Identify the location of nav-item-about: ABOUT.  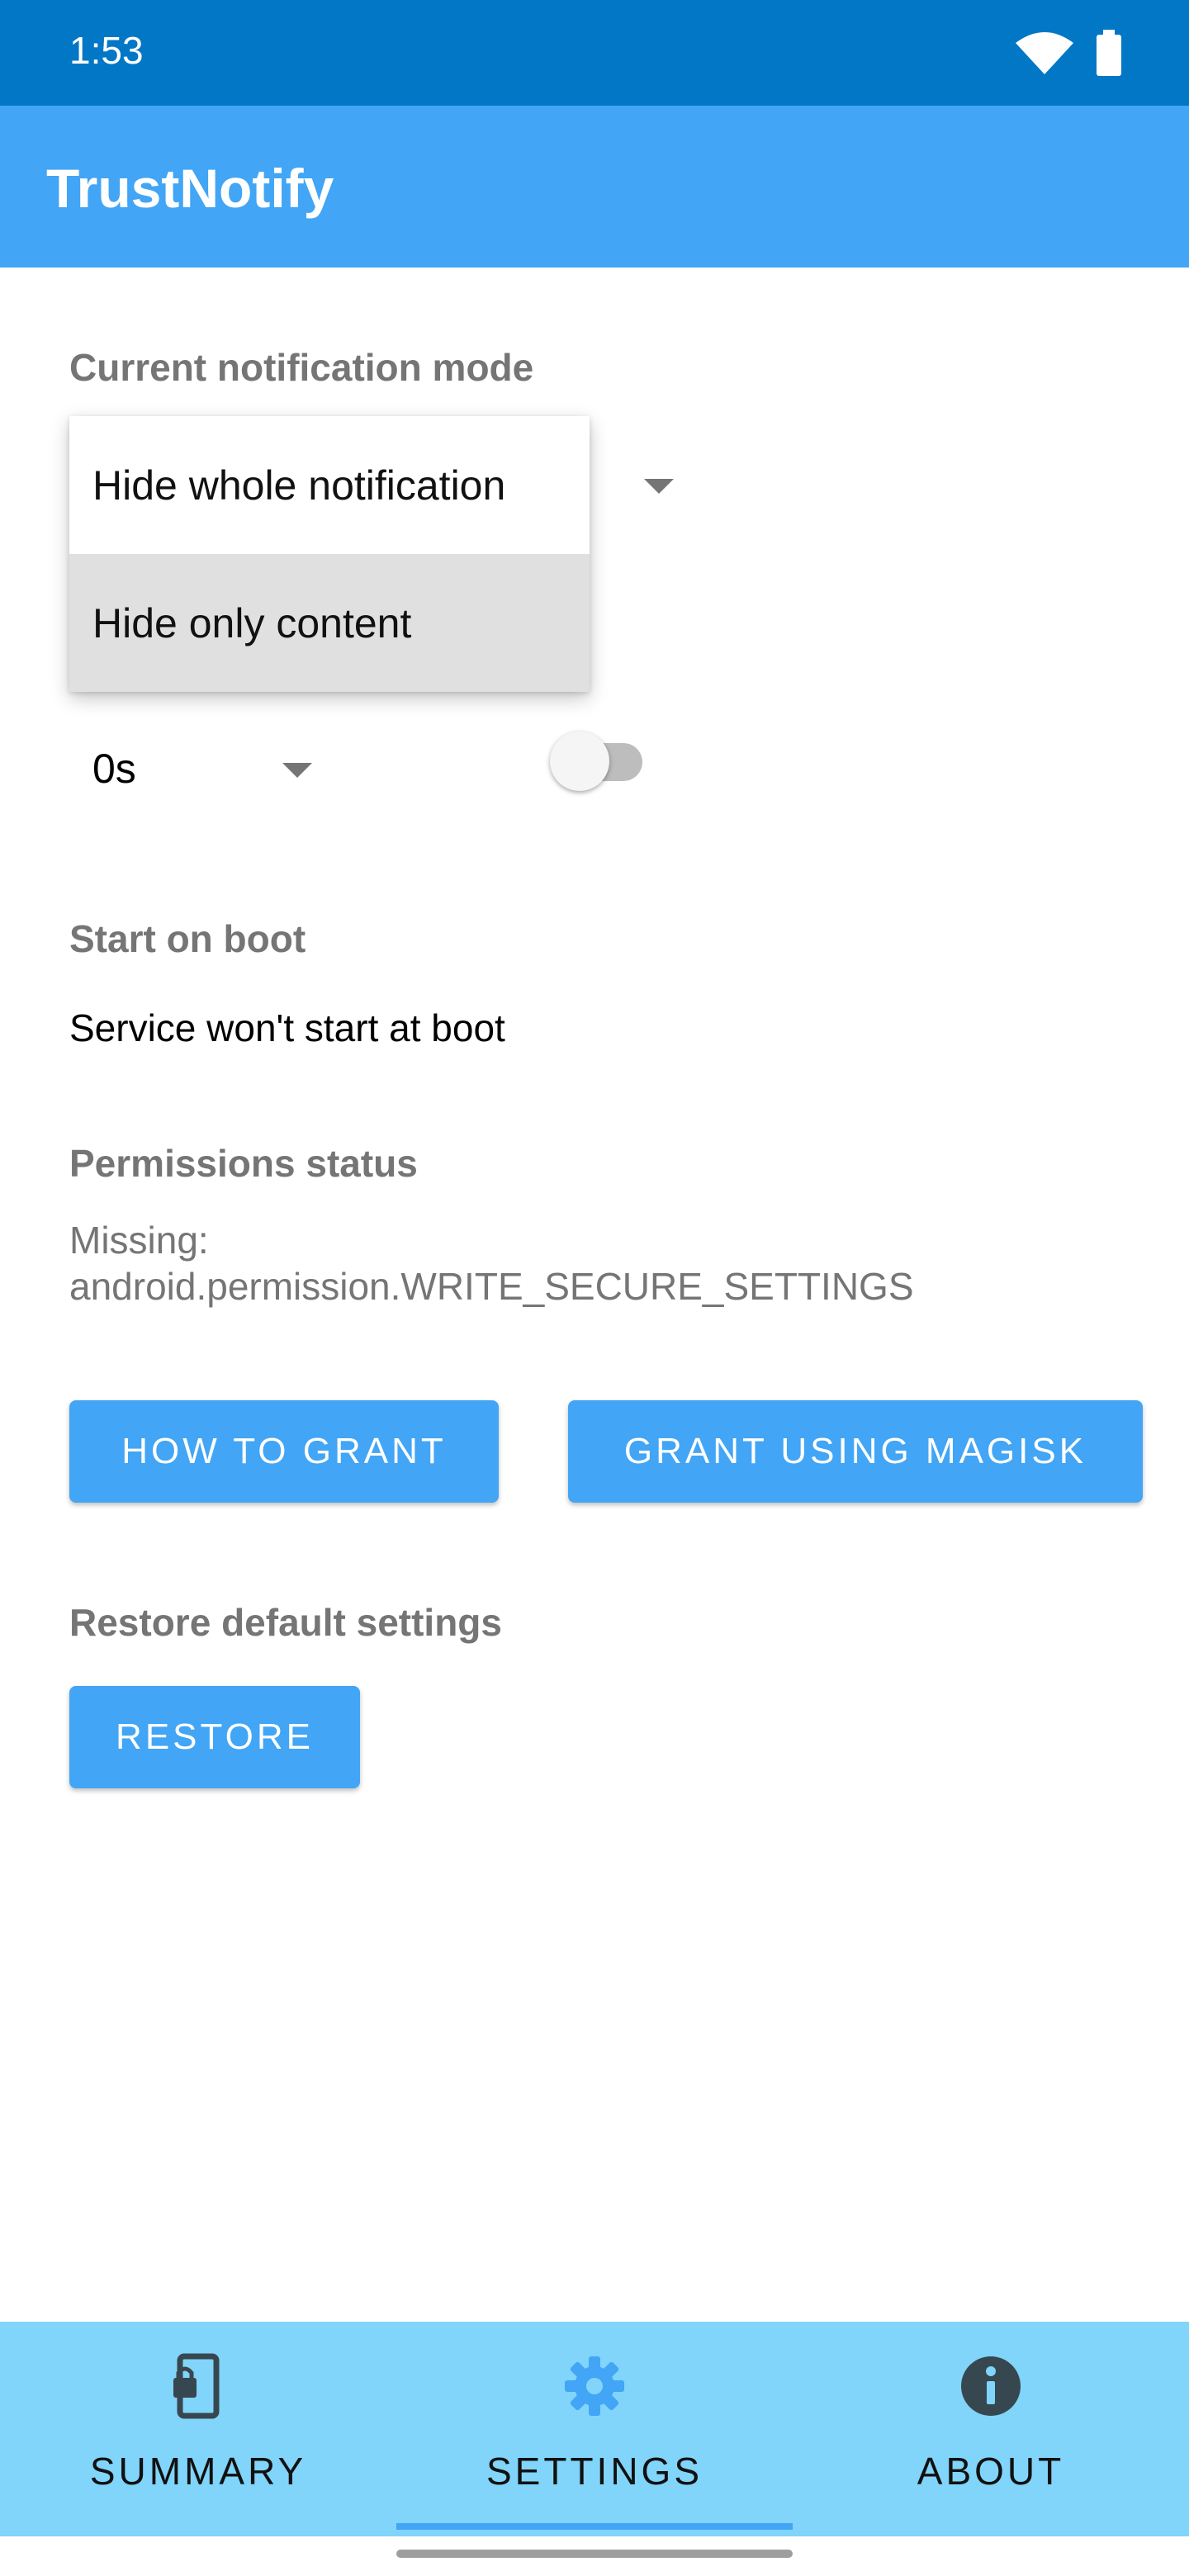
(991, 2429).